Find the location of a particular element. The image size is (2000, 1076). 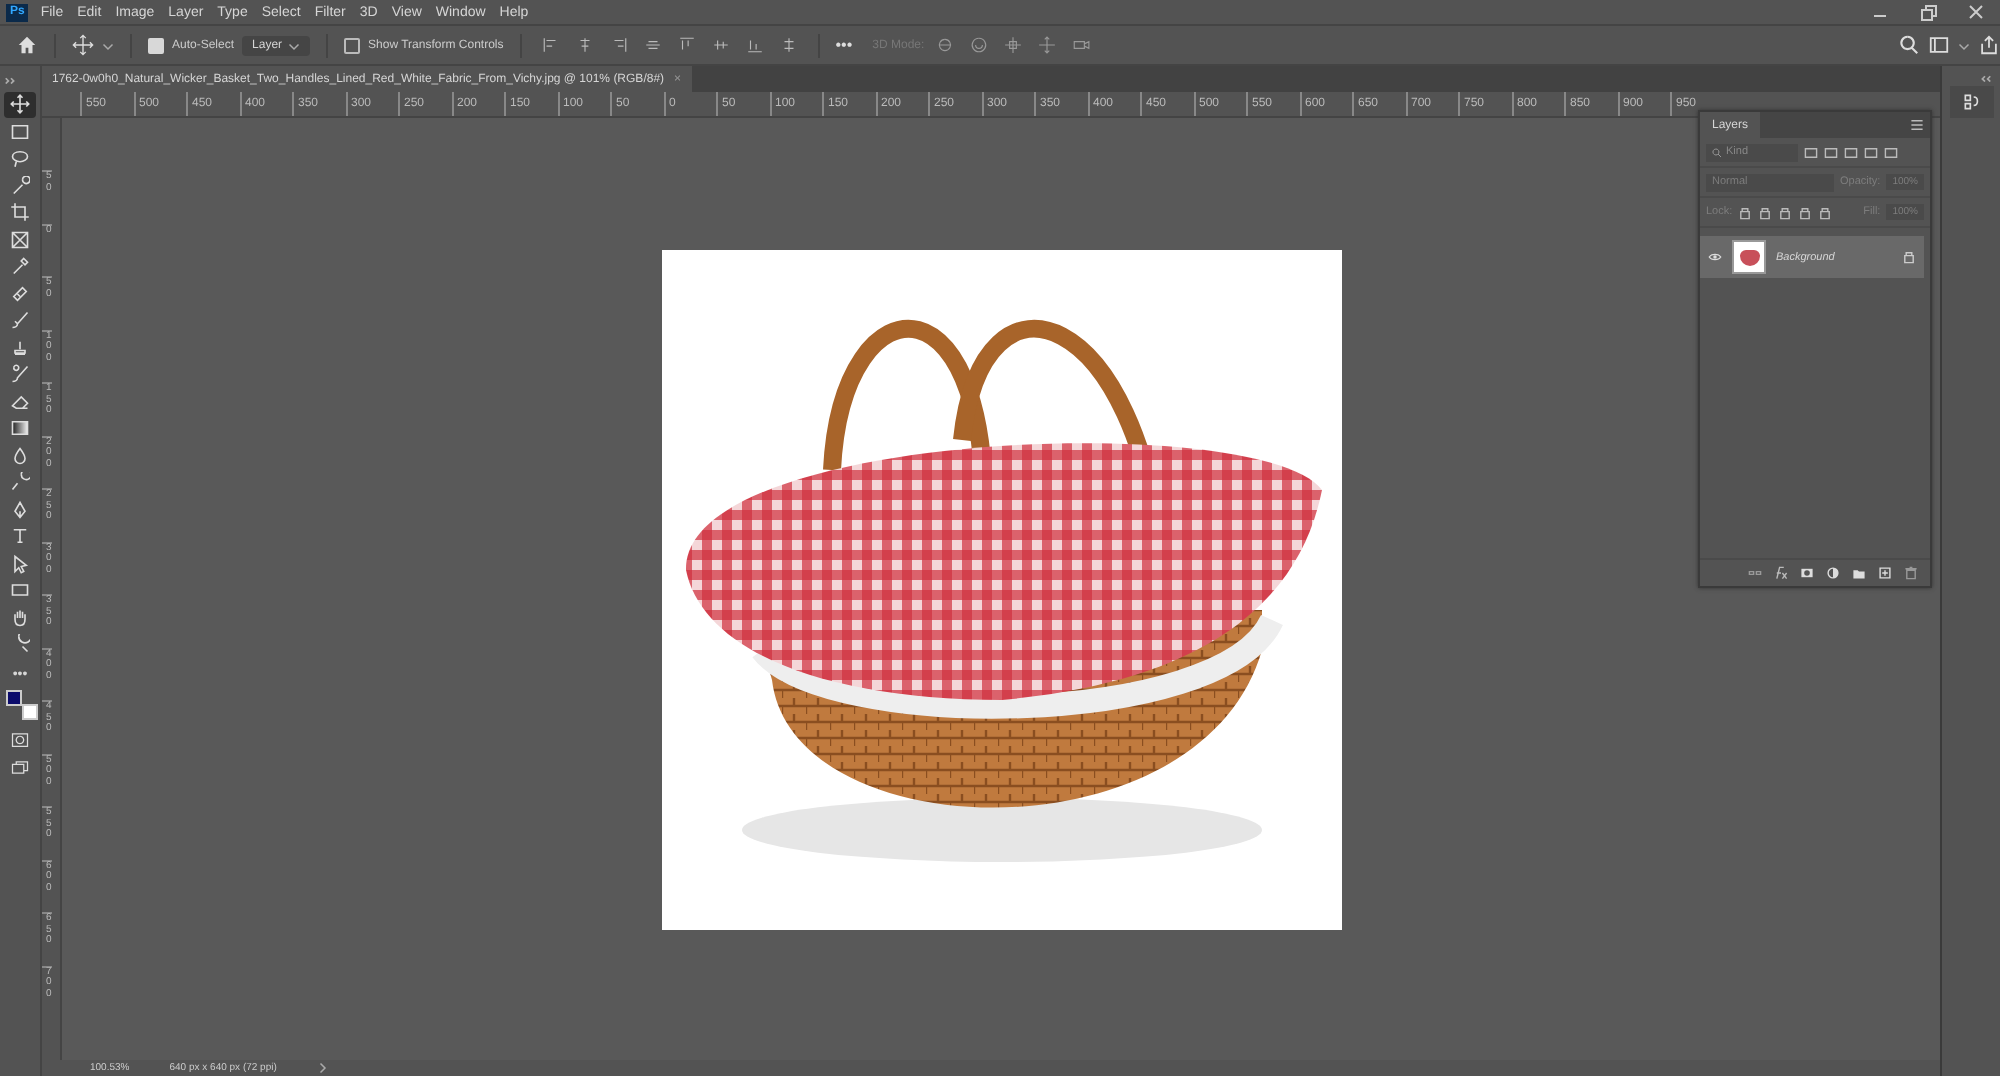

new-layer-icon is located at coordinates (1885, 573).